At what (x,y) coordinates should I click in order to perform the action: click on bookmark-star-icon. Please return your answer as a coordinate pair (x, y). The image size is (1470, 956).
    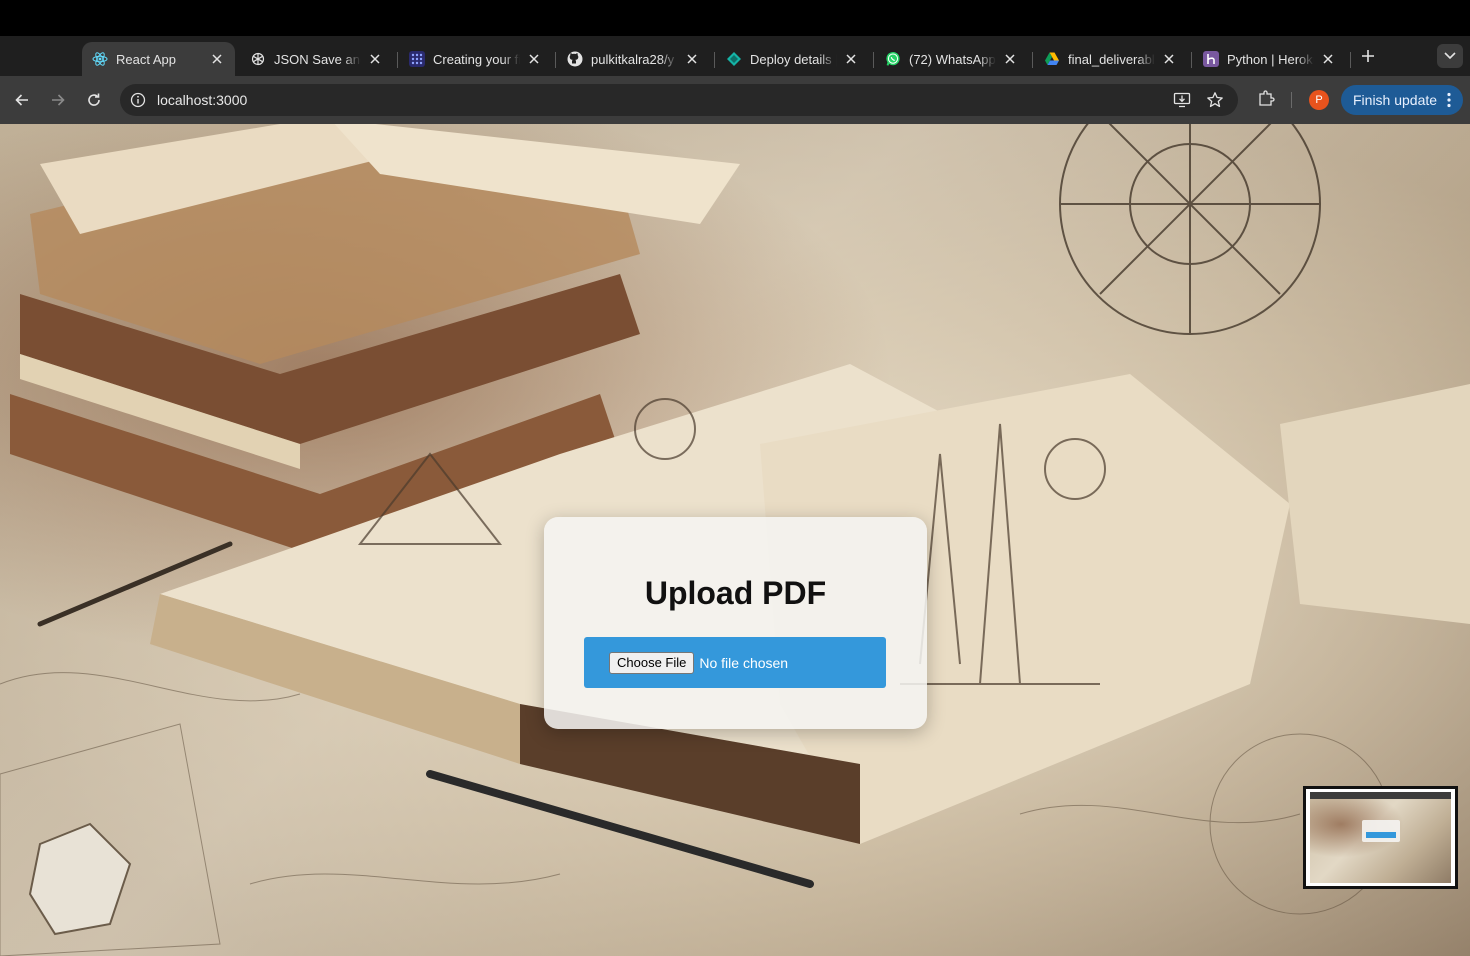
    Looking at the image, I should click on (1215, 100).